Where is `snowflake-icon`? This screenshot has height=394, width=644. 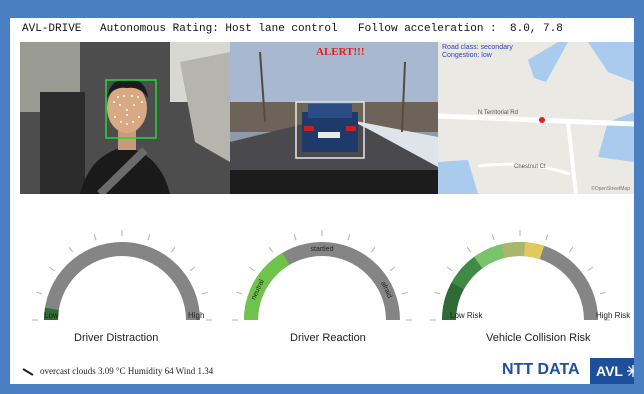 snowflake-icon is located at coordinates (630, 371).